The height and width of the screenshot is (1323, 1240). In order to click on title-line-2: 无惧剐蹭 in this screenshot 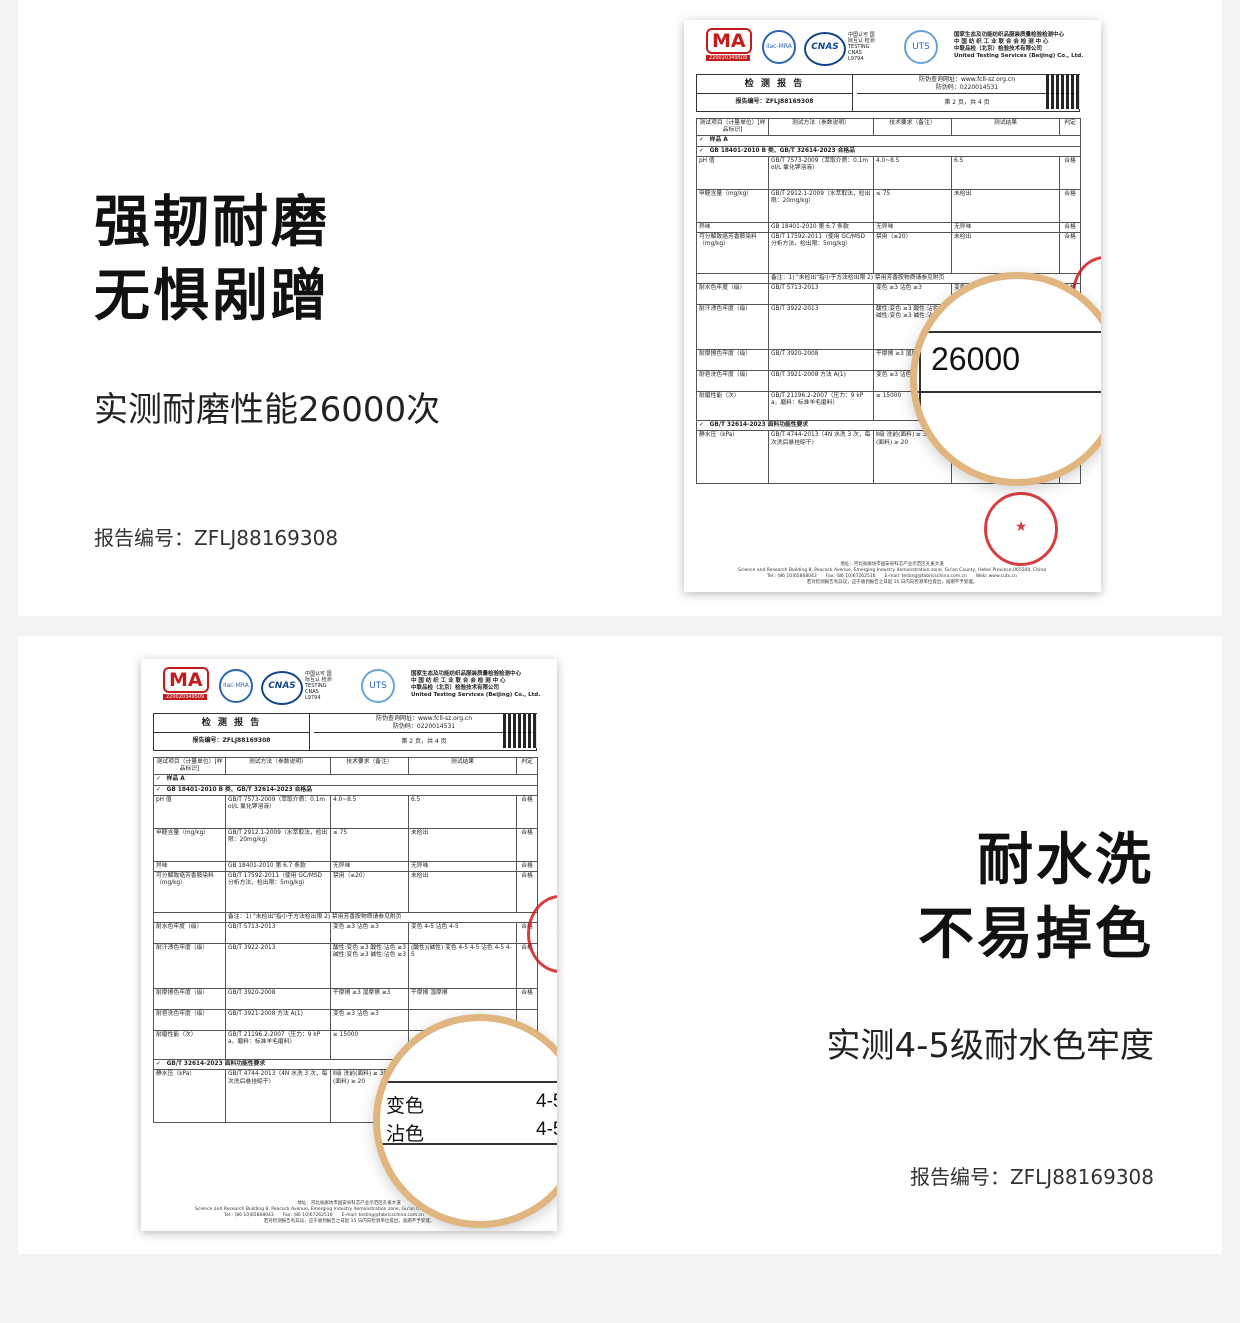, I will do `click(212, 296)`.